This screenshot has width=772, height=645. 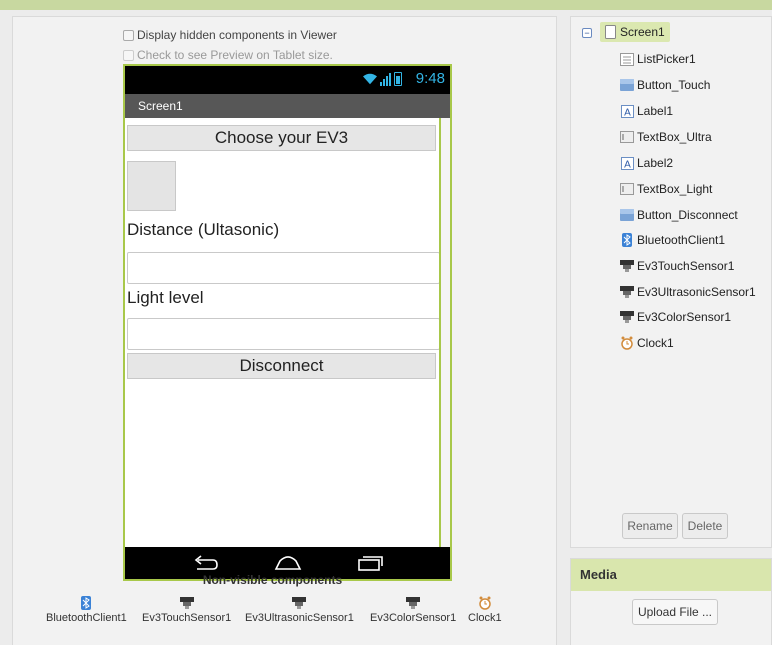 I want to click on non-visible-item: Clock1, so click(x=485, y=609).